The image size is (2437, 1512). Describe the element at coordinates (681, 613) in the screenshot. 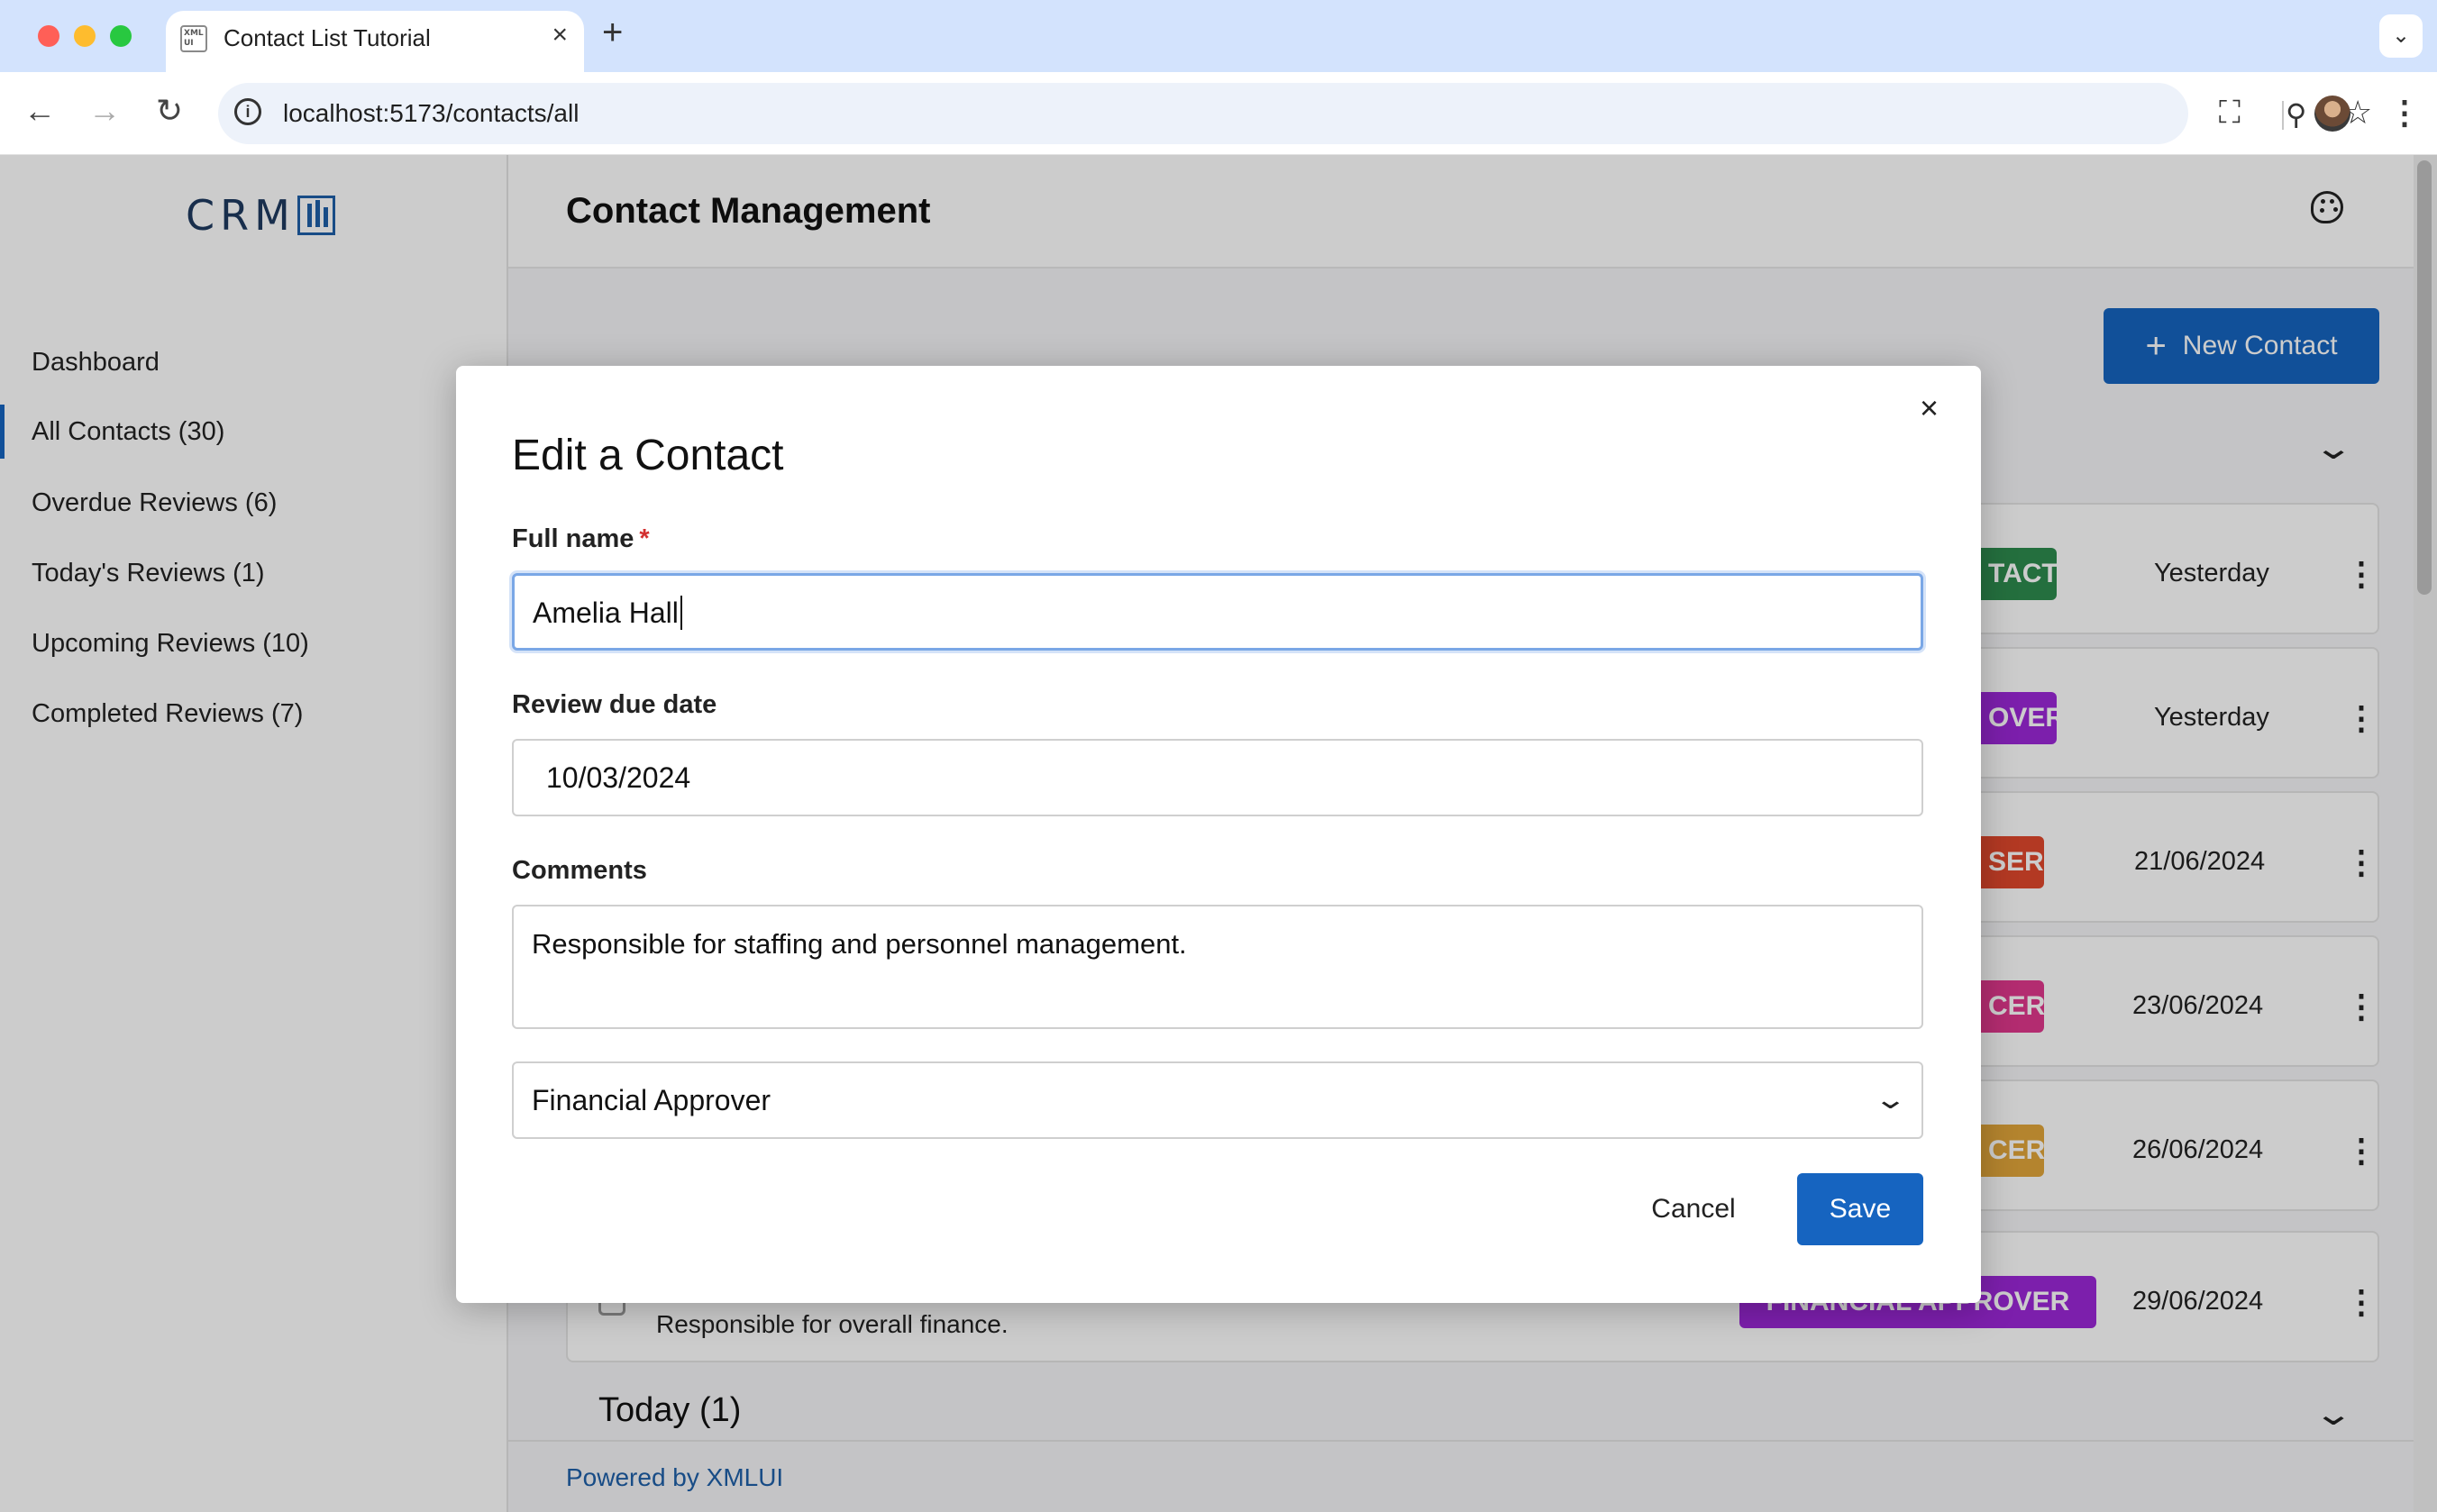

I see `text-cursor` at that location.